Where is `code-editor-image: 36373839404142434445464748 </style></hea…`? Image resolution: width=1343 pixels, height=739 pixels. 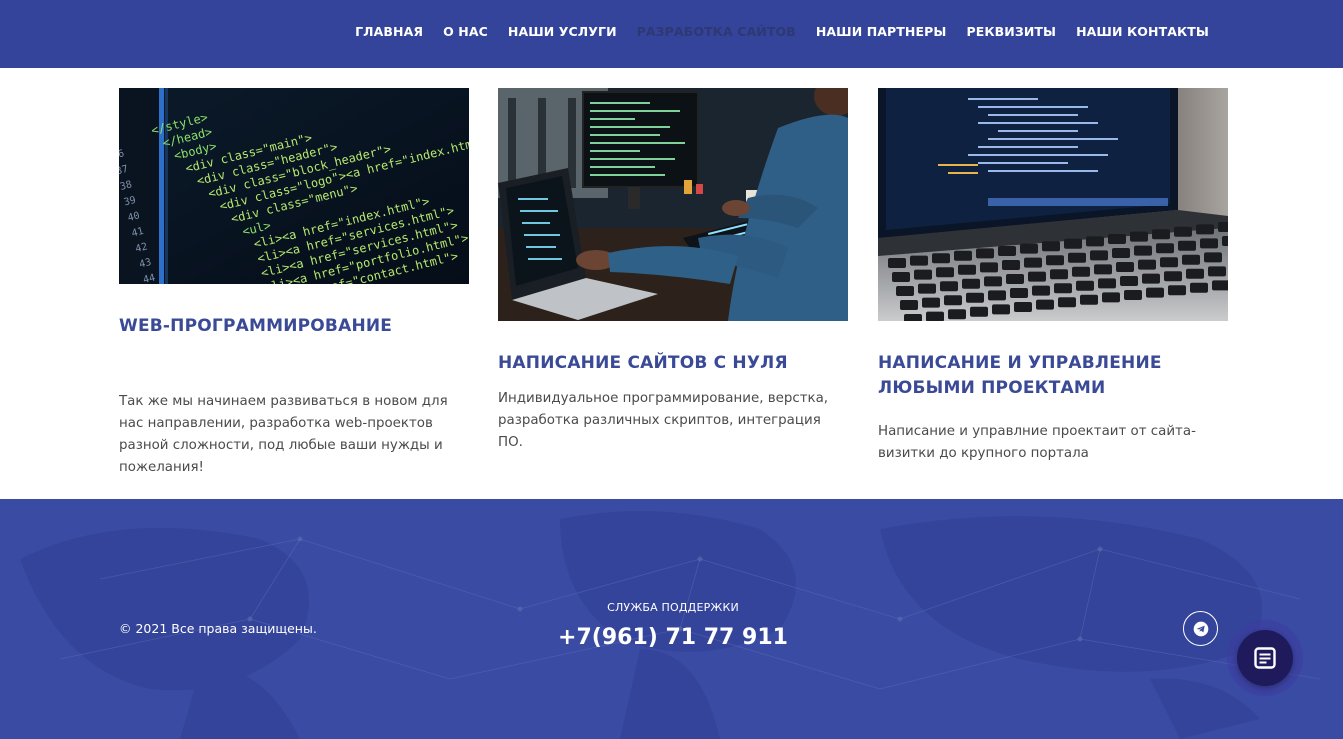 code-editor-image: 36373839404142434445464748 </style></hea… is located at coordinates (294, 186).